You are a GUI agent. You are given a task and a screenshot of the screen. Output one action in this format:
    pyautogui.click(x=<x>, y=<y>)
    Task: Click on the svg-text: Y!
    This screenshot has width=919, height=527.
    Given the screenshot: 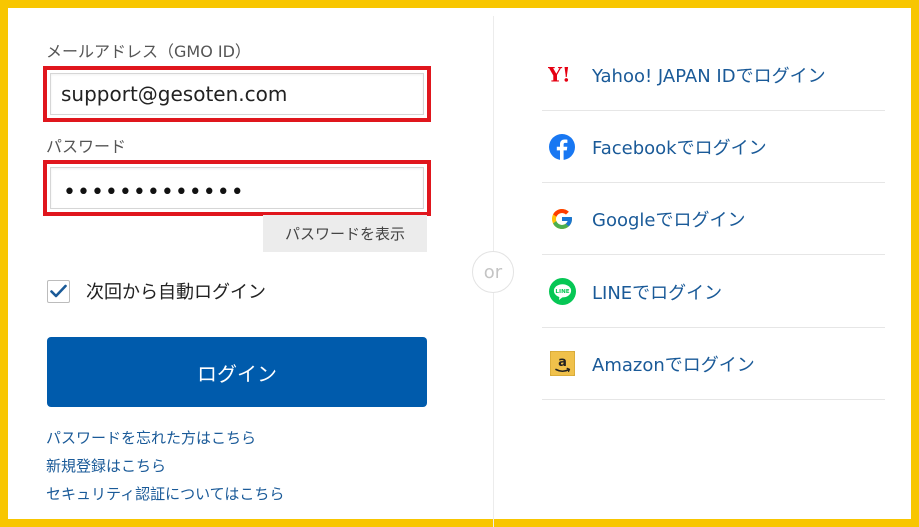 What is the action you would take?
    pyautogui.click(x=559, y=75)
    